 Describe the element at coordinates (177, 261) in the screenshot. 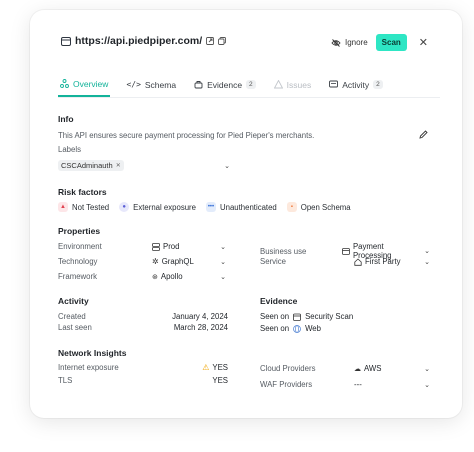

I see `property-value-text: GraphQL` at that location.